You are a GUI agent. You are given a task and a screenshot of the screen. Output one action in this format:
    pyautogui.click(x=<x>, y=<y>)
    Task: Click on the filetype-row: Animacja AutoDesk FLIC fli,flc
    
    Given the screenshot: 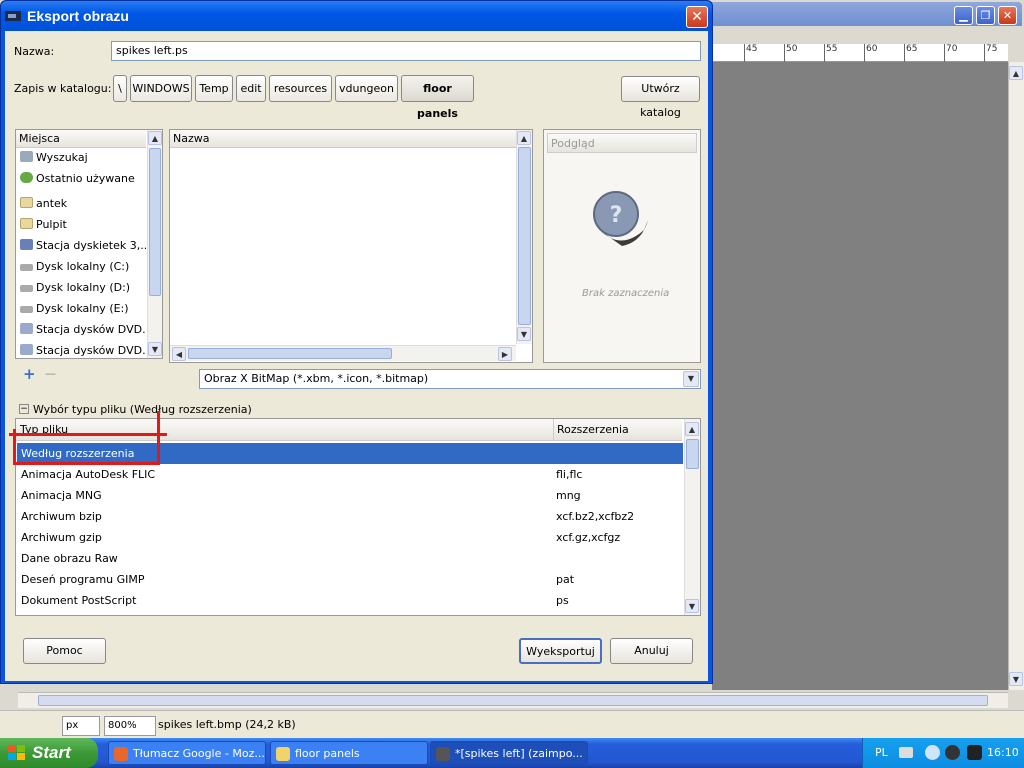 What is the action you would take?
    pyautogui.click(x=350, y=474)
    